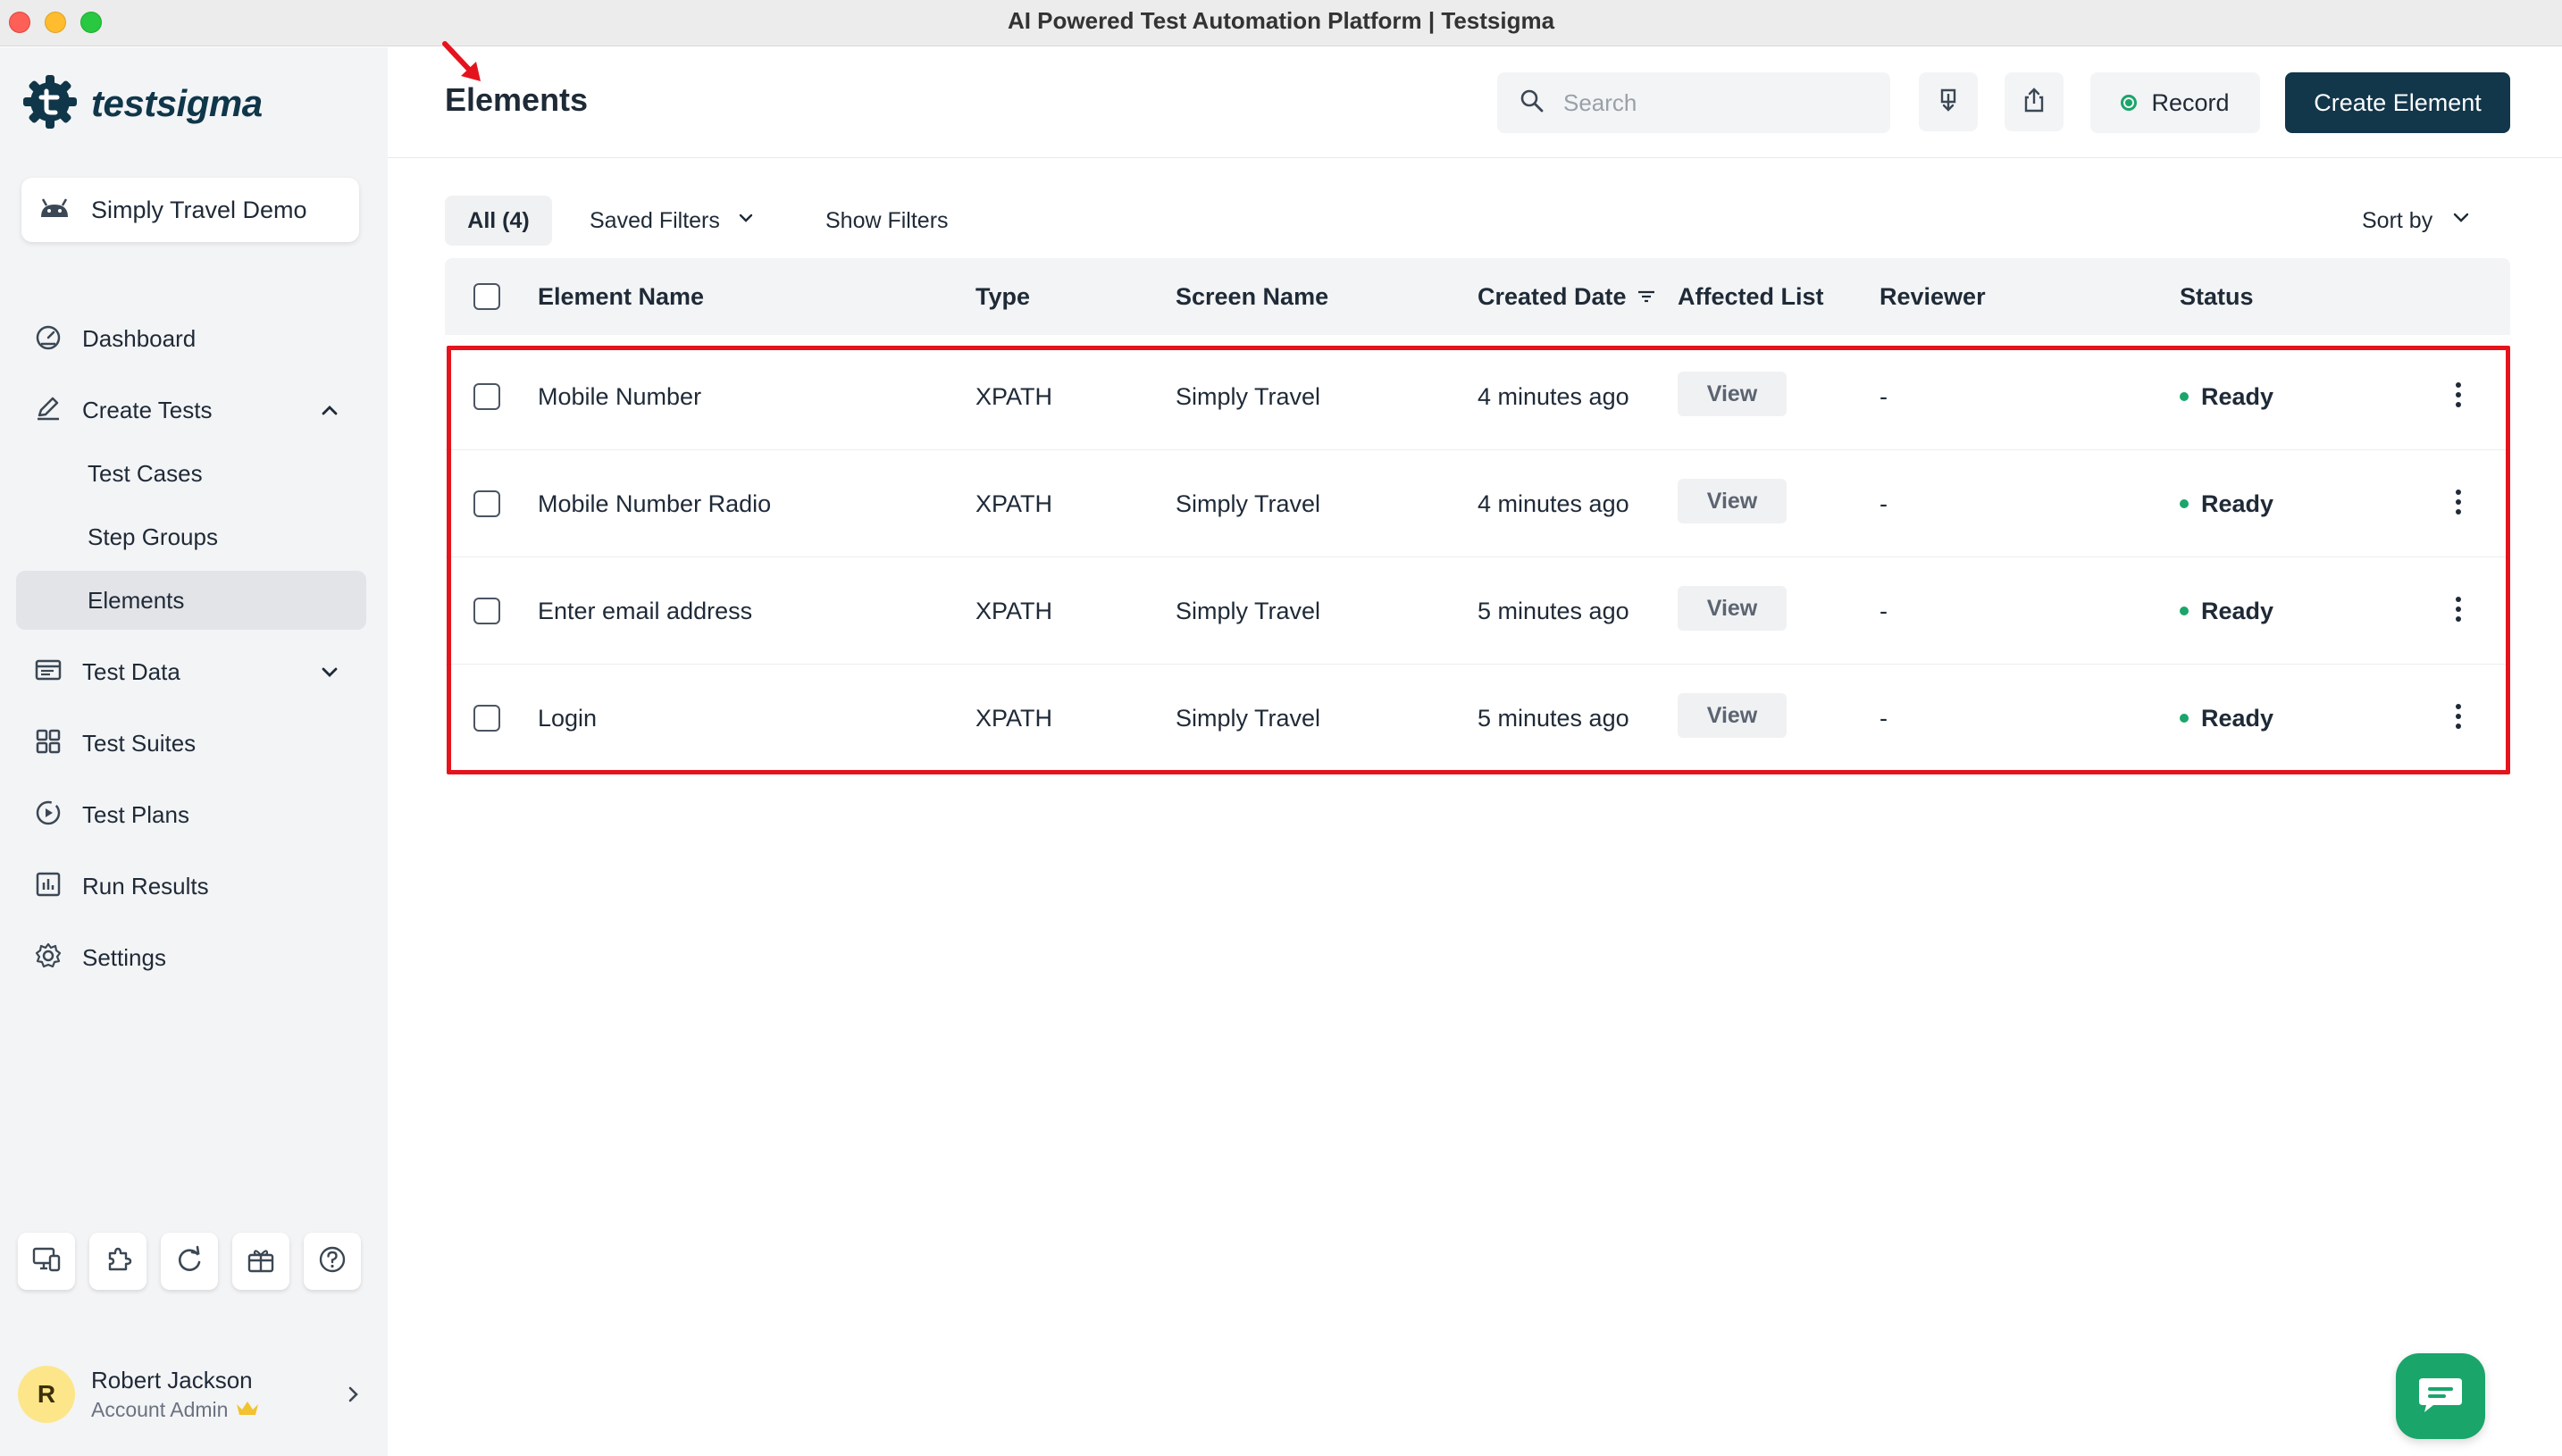 The image size is (2562, 1456). Describe the element at coordinates (2397, 102) in the screenshot. I see `create-element-button: Create Element` at that location.